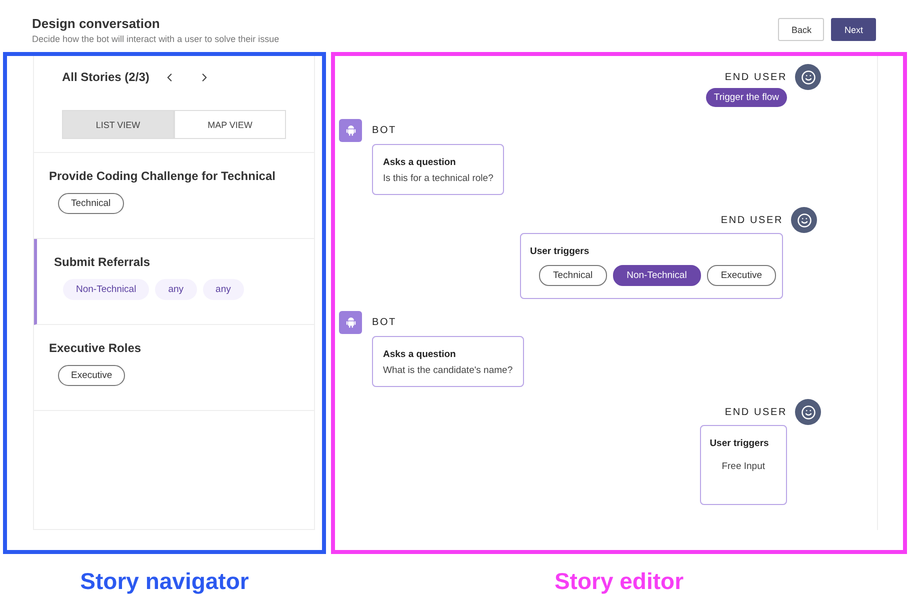 This screenshot has width=910, height=598. What do you see at coordinates (96, 23) in the screenshot?
I see `page-title: Design conversation` at bounding box center [96, 23].